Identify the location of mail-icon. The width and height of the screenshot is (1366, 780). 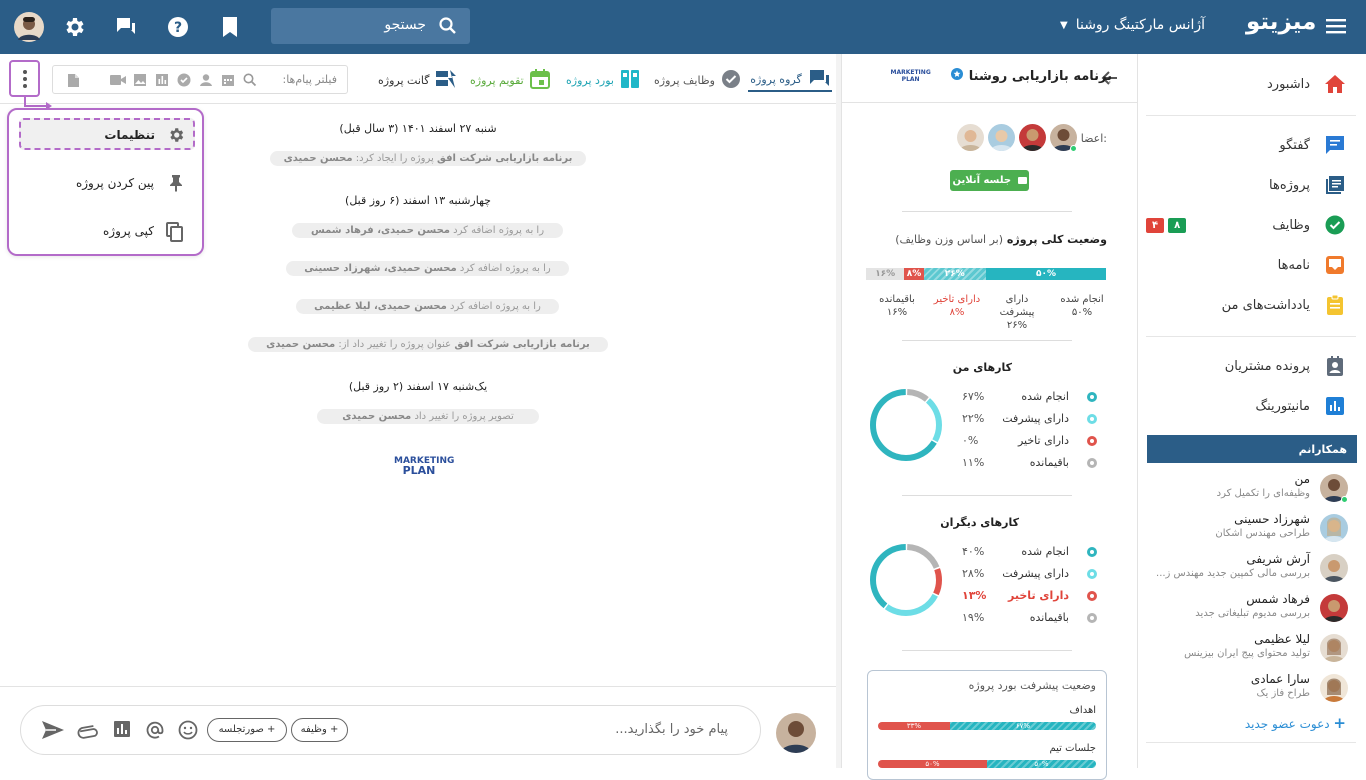
(1335, 265).